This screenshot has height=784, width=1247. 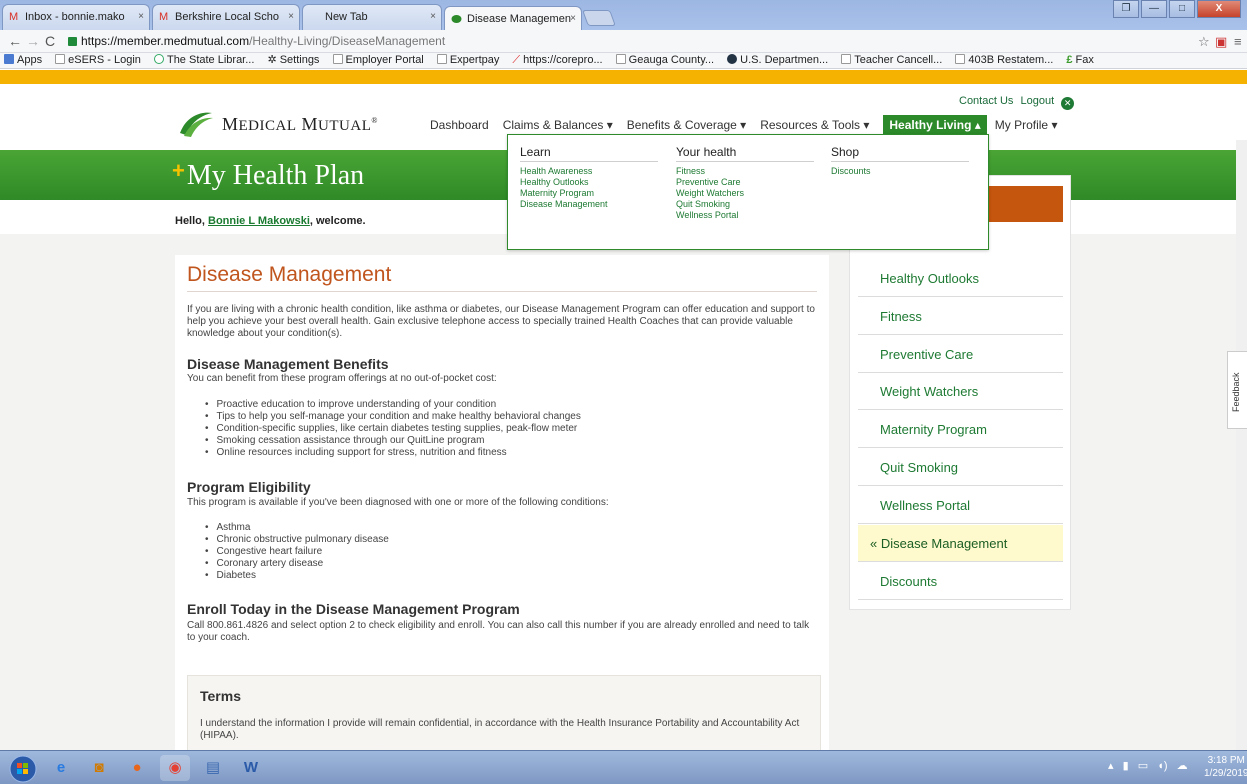 I want to click on tab-title: Berkshire Local Scho, so click(x=227, y=17).